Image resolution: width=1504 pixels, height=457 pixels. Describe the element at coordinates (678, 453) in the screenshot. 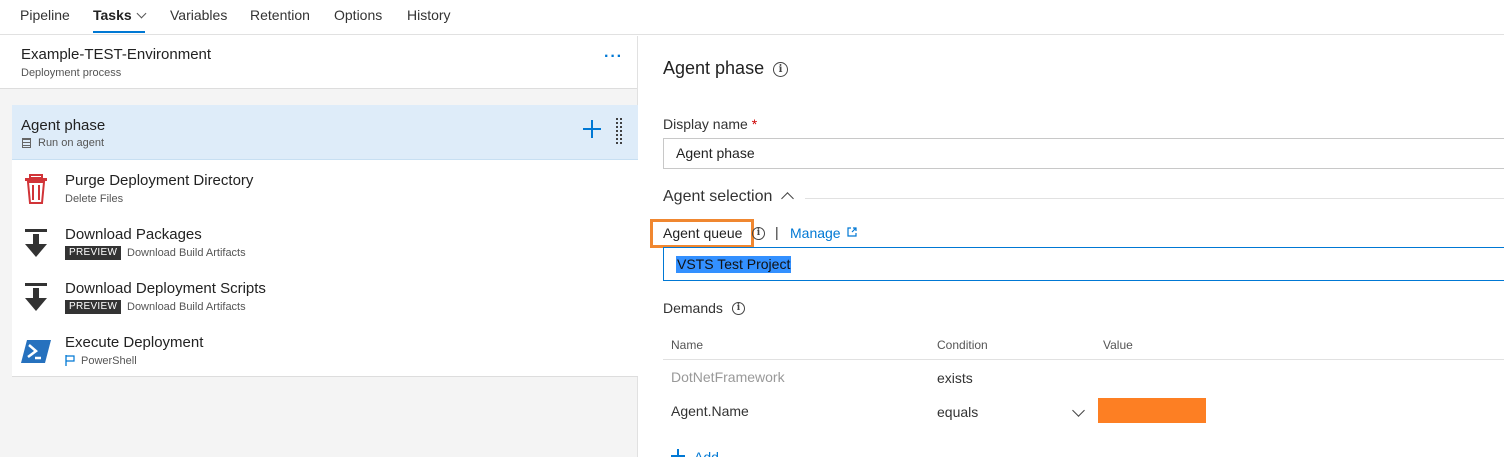

I see `add-icon` at that location.